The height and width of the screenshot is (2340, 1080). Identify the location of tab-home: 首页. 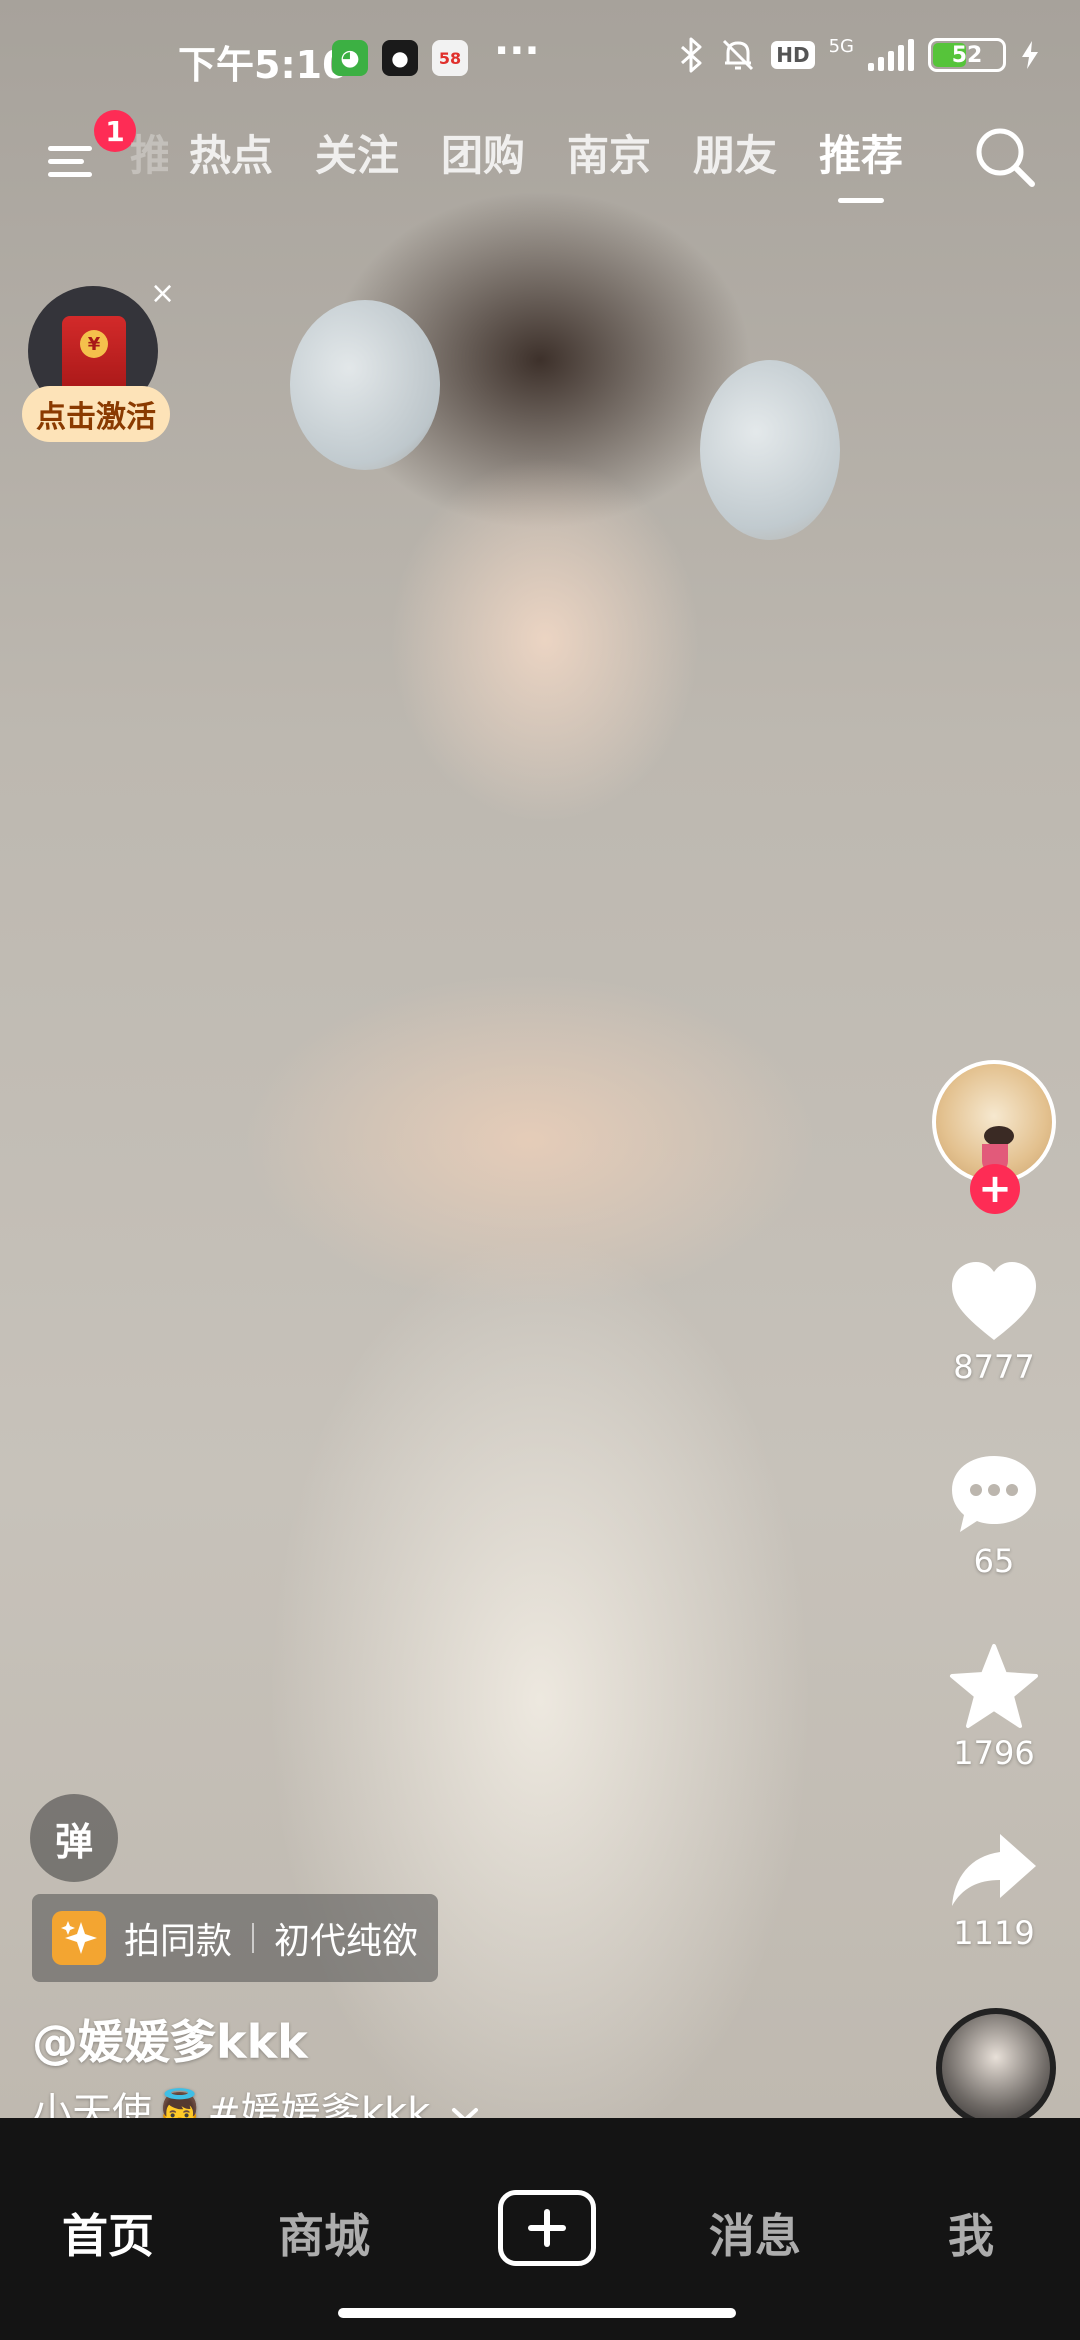
(108, 2233).